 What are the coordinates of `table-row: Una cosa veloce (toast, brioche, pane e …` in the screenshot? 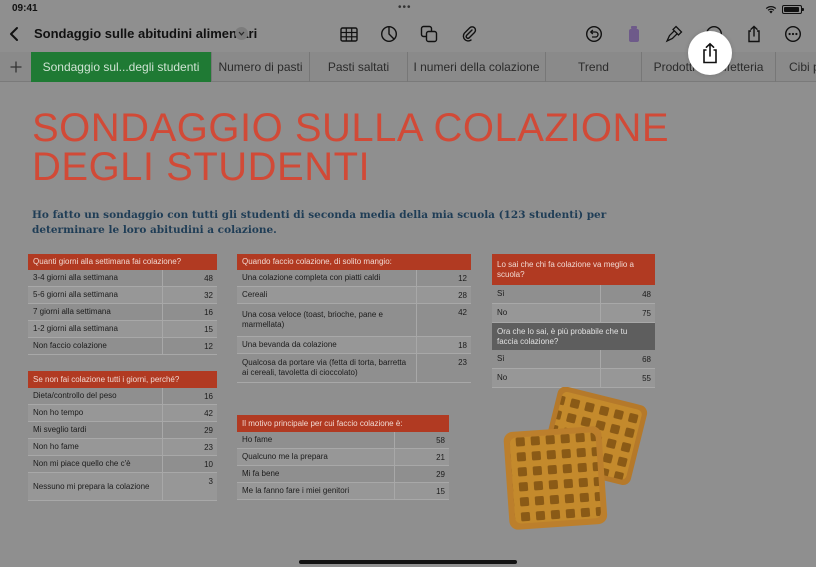 It's located at (354, 320).